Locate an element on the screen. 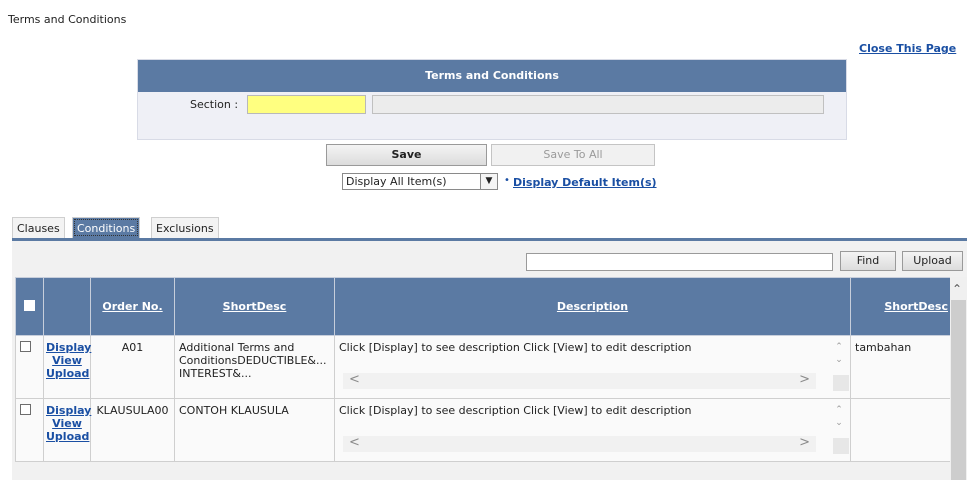 This screenshot has height=480, width=967. shortdesc2-header-label: ShortDesc is located at coordinates (916, 306).